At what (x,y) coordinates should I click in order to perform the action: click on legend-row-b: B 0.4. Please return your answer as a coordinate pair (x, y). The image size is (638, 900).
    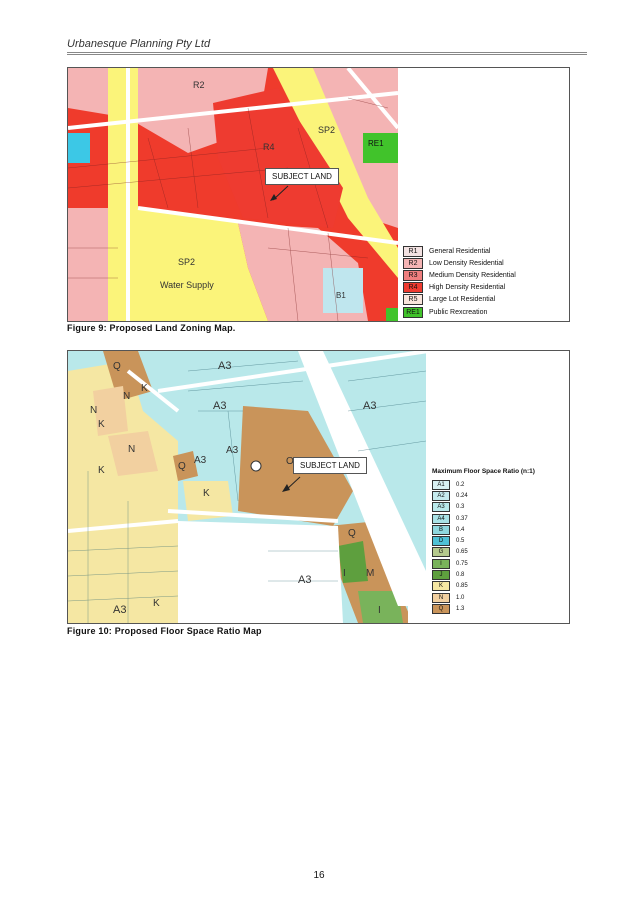
    Looking at the image, I should click on (483, 529).